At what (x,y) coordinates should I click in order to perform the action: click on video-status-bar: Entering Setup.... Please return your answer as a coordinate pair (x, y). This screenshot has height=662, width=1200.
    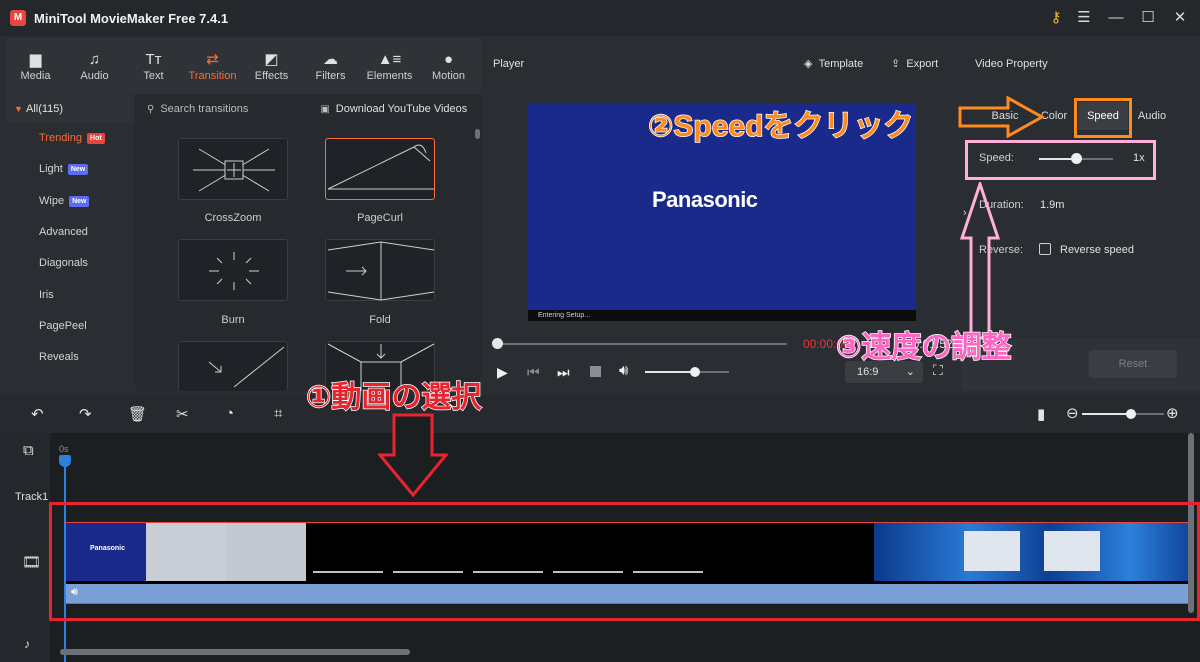
    Looking at the image, I should click on (722, 315).